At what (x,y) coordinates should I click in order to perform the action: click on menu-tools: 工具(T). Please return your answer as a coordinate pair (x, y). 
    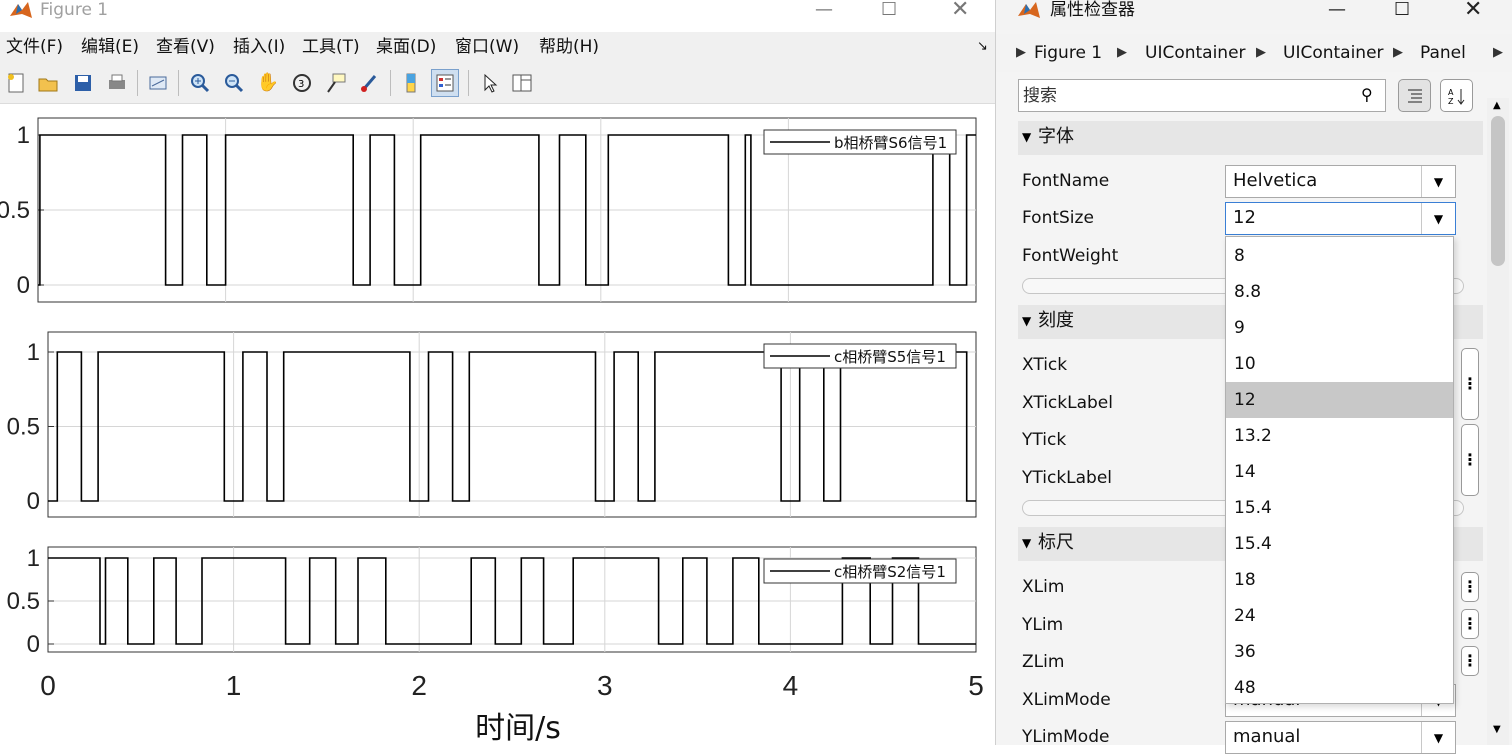
    Looking at the image, I should click on (331, 47).